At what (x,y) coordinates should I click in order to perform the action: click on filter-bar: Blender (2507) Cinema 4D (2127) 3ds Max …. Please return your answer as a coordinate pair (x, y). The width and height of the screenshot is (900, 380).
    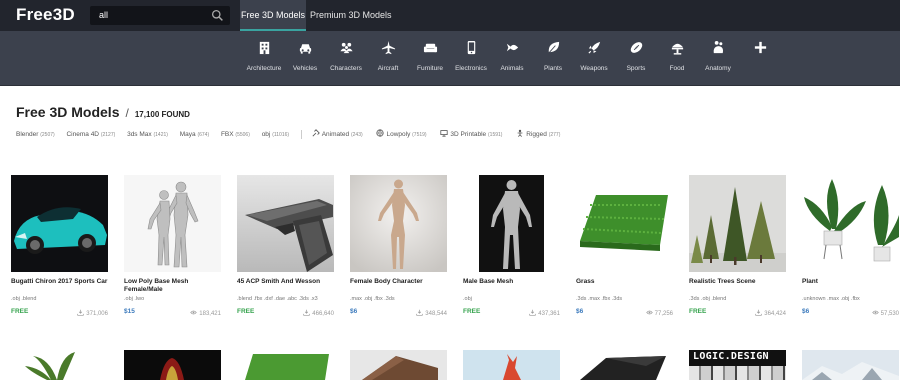
    Looking at the image, I should click on (294, 135).